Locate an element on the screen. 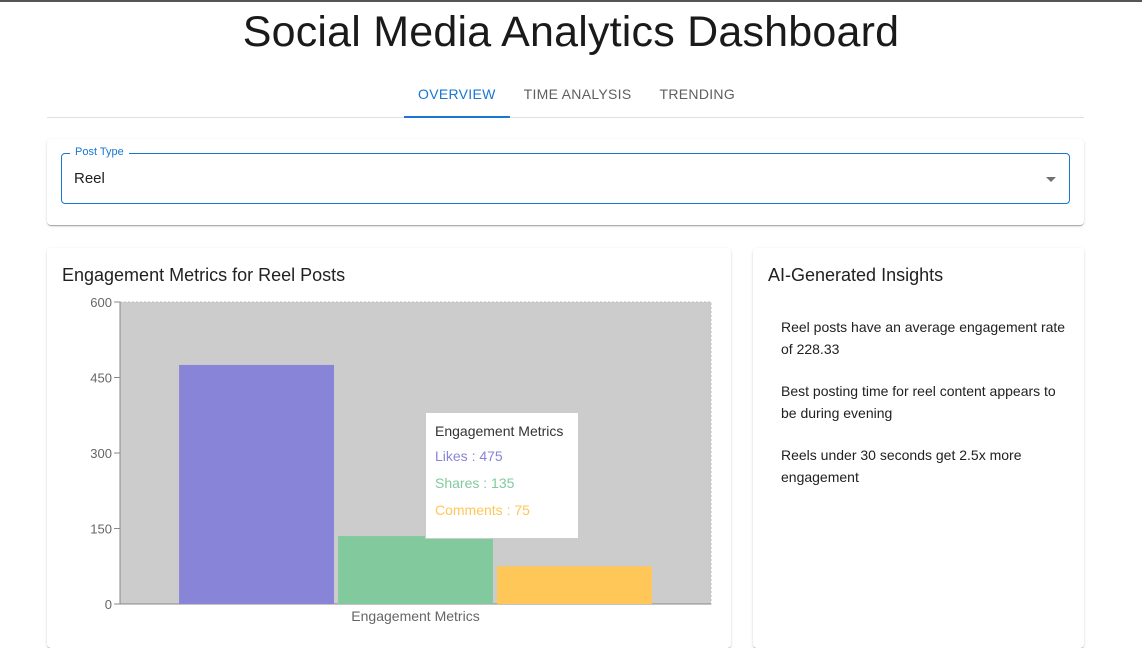 This screenshot has height=648, width=1142. tooltip-title: Engagement Metrics is located at coordinates (499, 431).